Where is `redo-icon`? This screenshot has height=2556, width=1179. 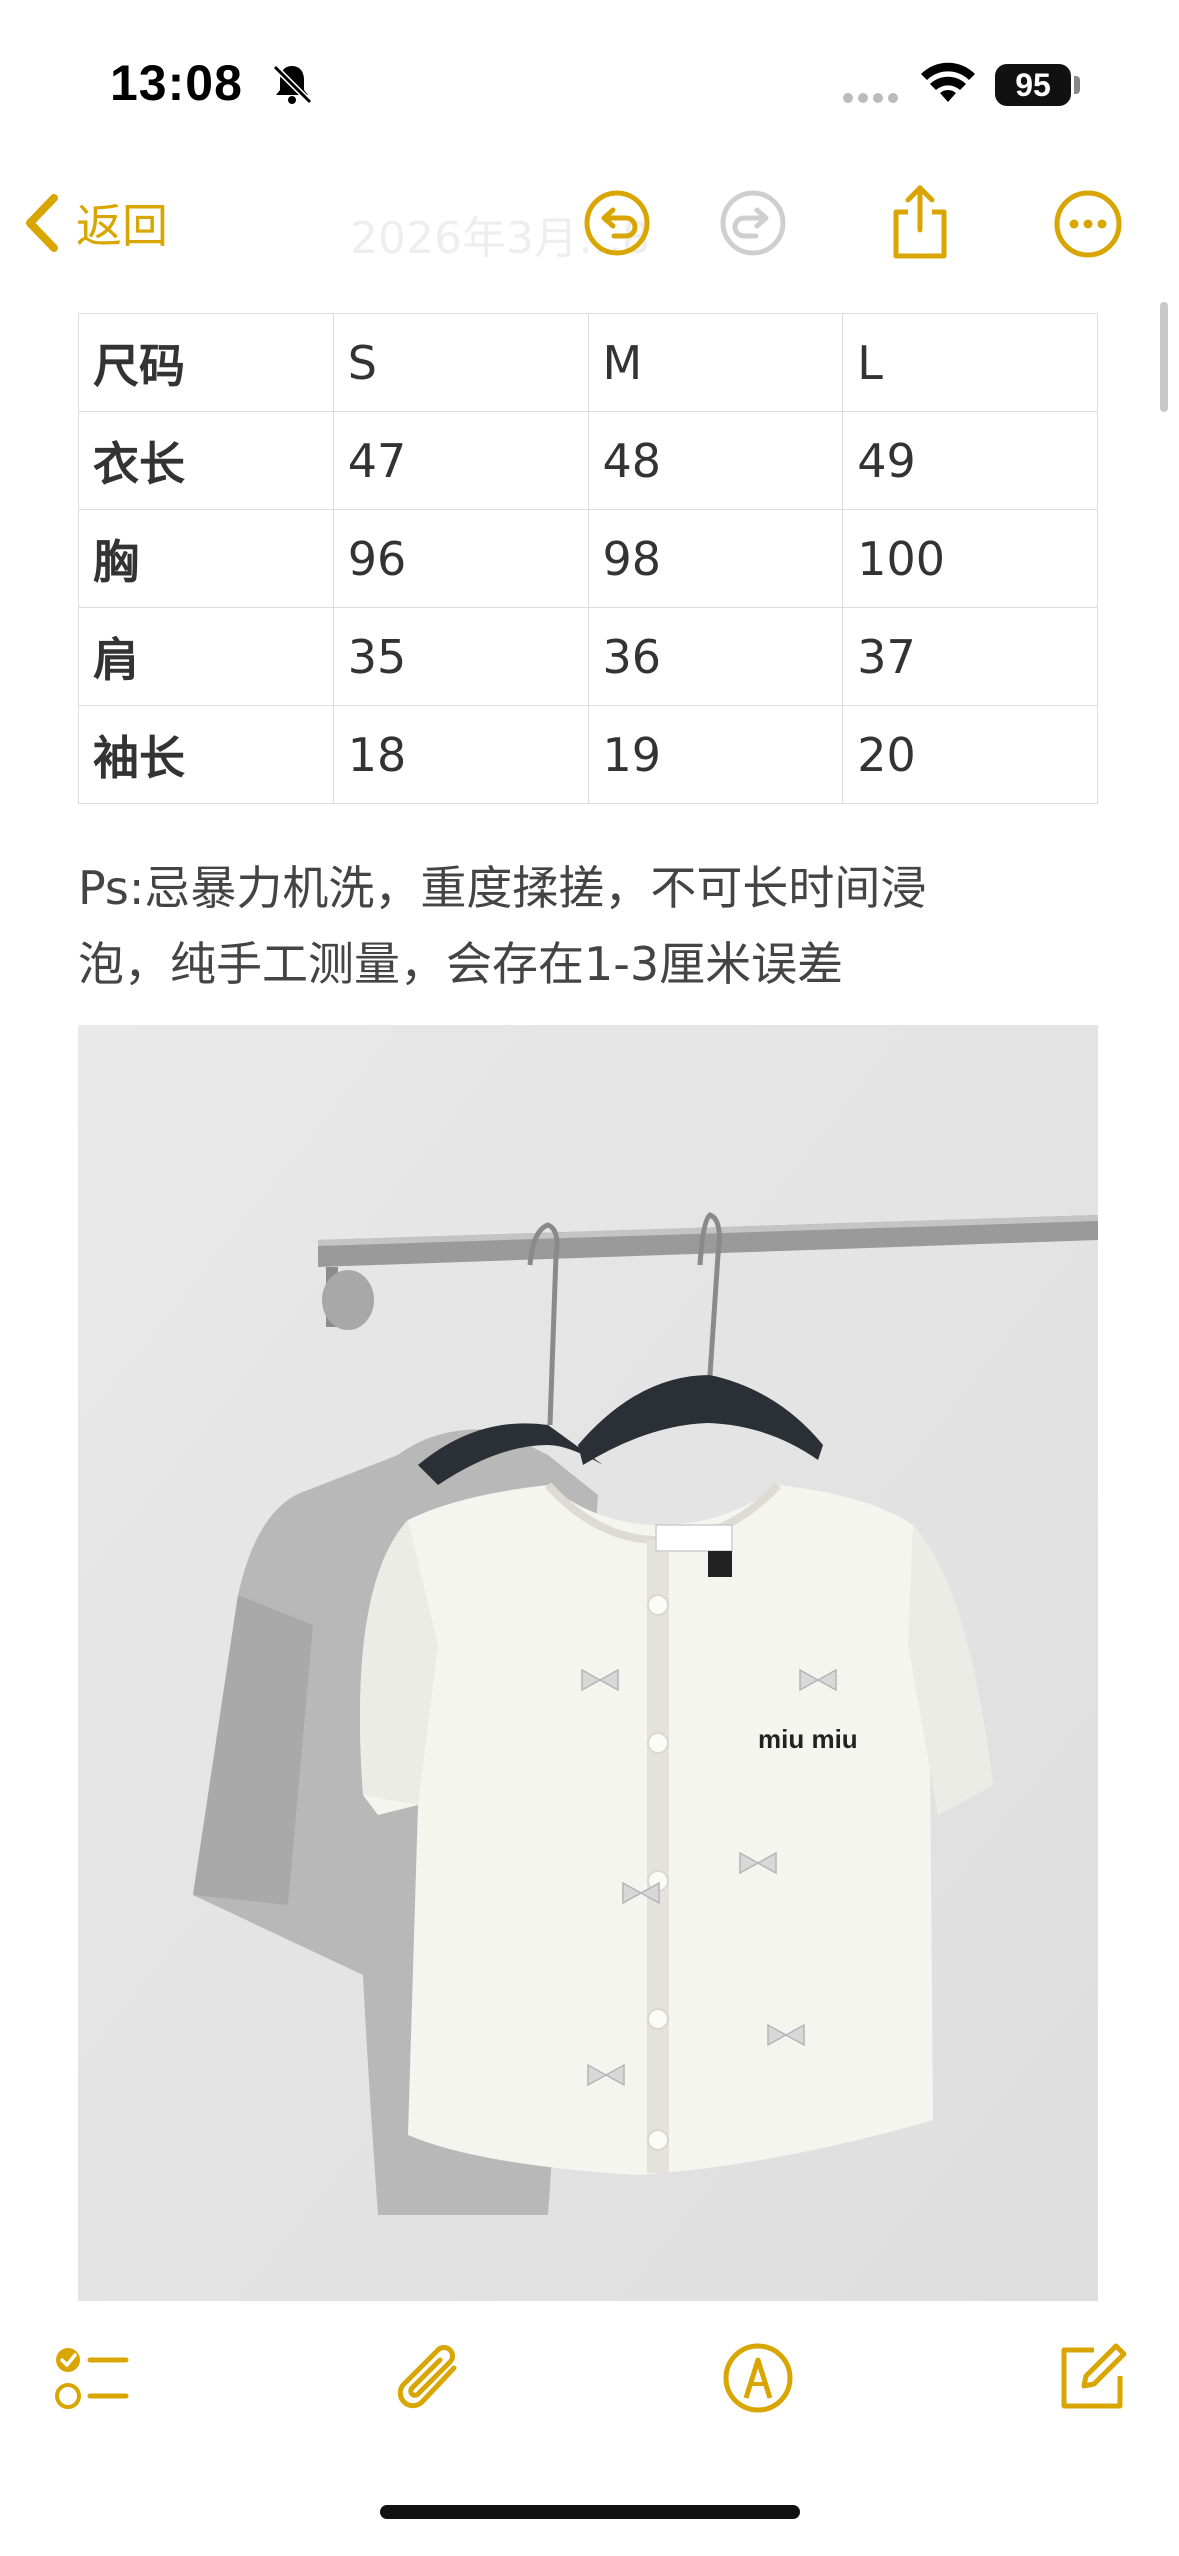 redo-icon is located at coordinates (753, 223).